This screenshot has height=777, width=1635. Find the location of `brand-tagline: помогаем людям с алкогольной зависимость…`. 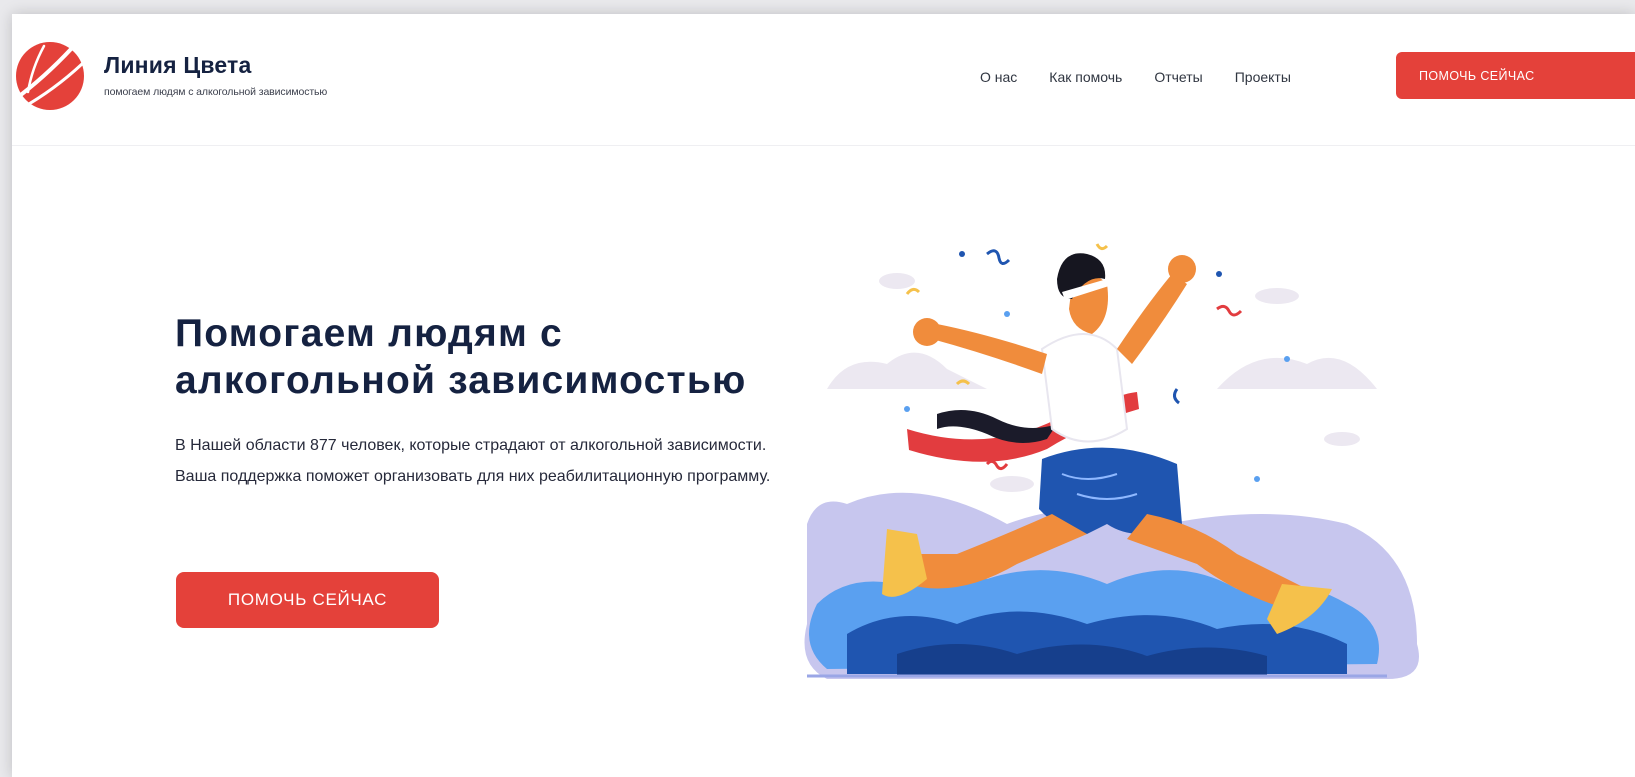

brand-tagline: помогаем людям с алкогольной зависимость… is located at coordinates (216, 92).